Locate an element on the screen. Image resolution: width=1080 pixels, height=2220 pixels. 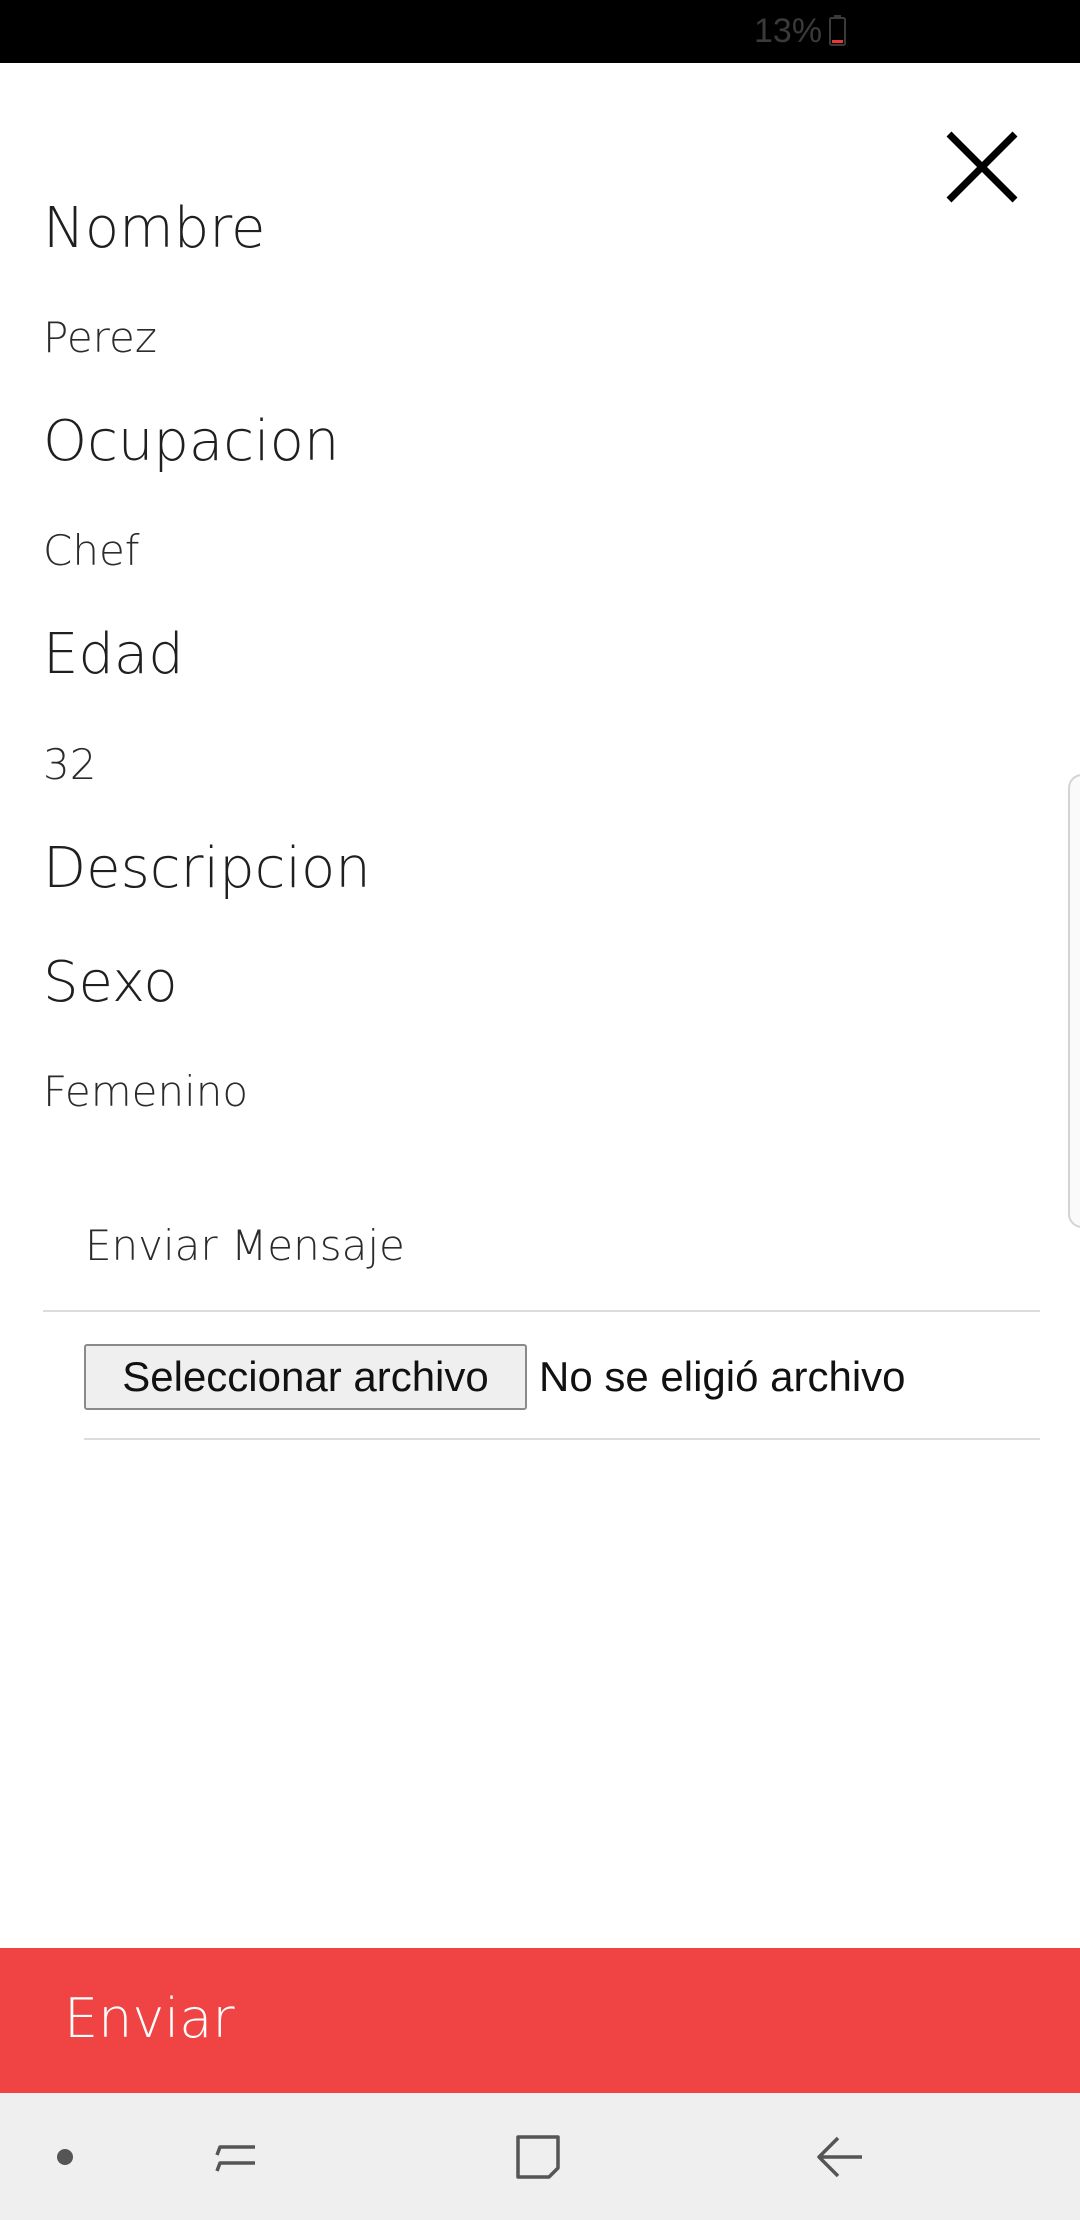
close-button is located at coordinates (982, 167).